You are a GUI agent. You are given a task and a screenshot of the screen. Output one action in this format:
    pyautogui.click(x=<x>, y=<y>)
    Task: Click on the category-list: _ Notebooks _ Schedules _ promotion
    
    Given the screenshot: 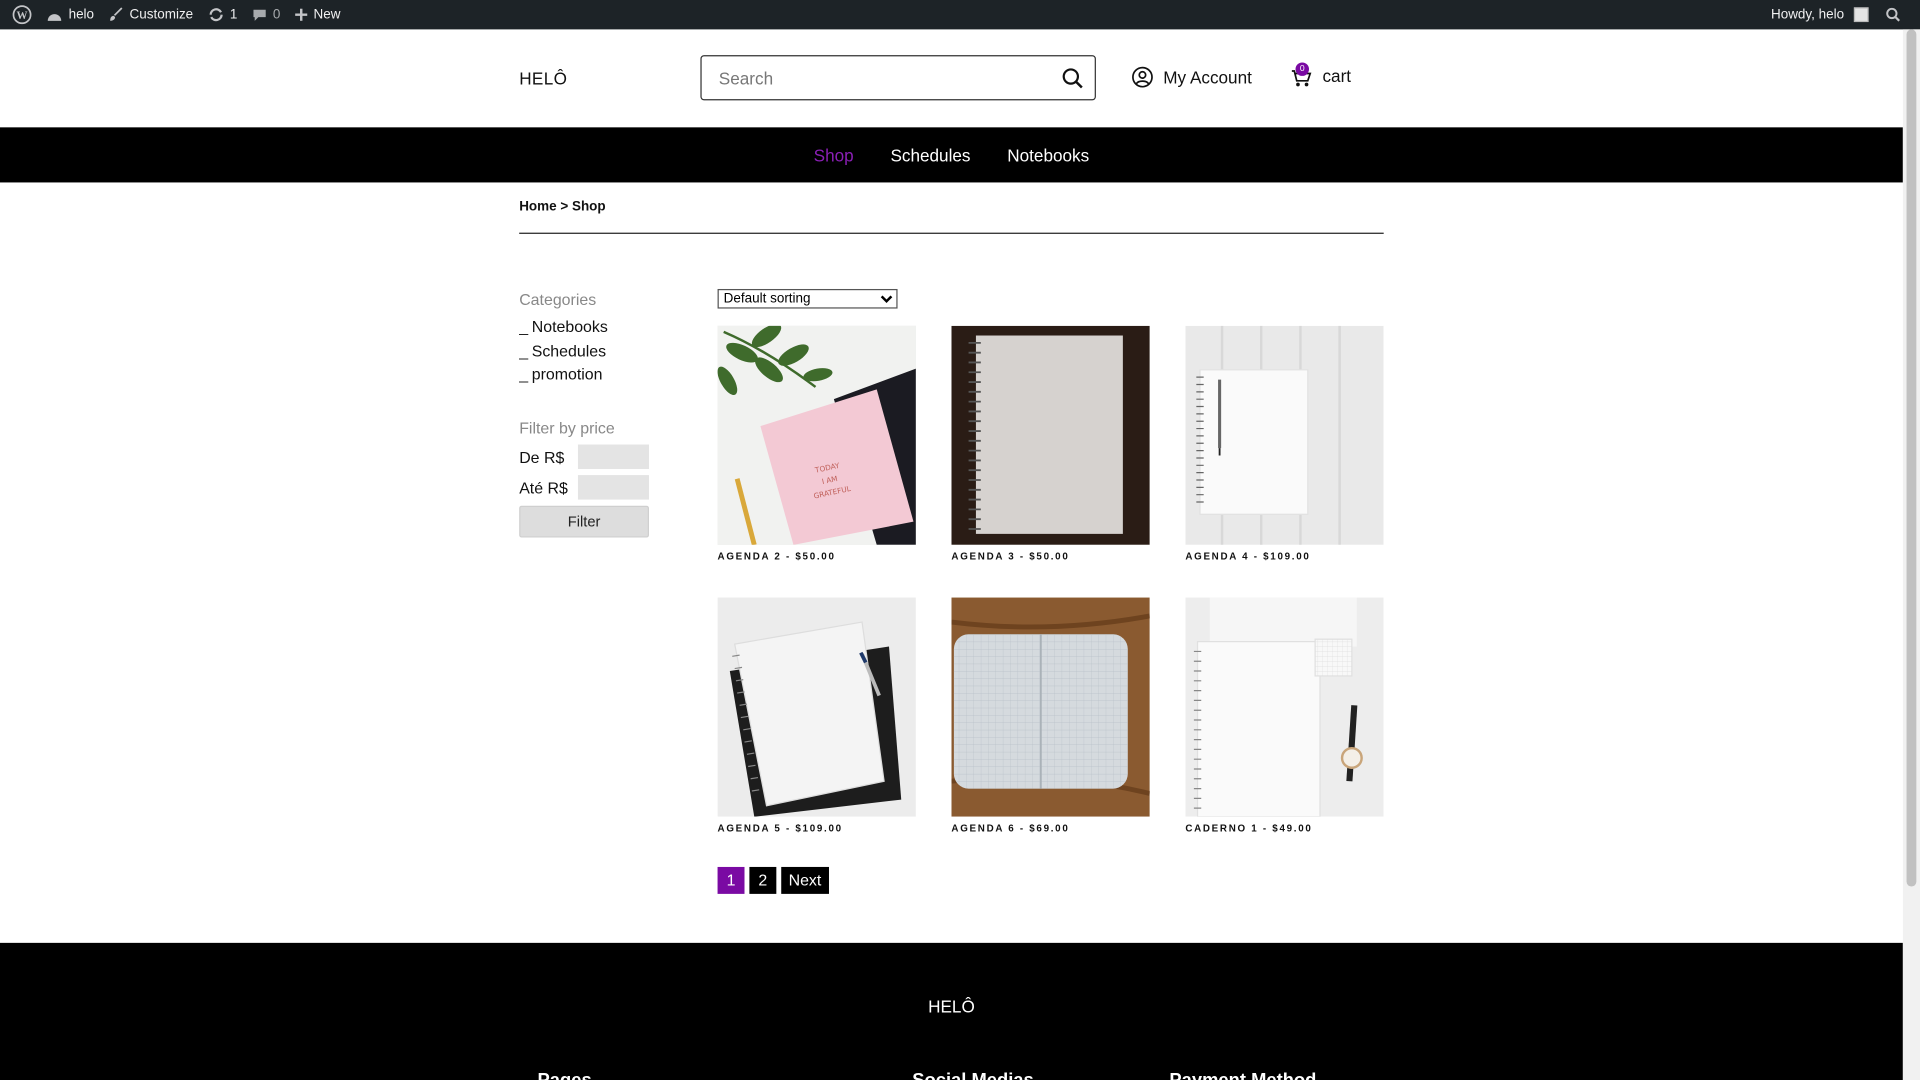 What is the action you would take?
    pyautogui.click(x=563, y=352)
    